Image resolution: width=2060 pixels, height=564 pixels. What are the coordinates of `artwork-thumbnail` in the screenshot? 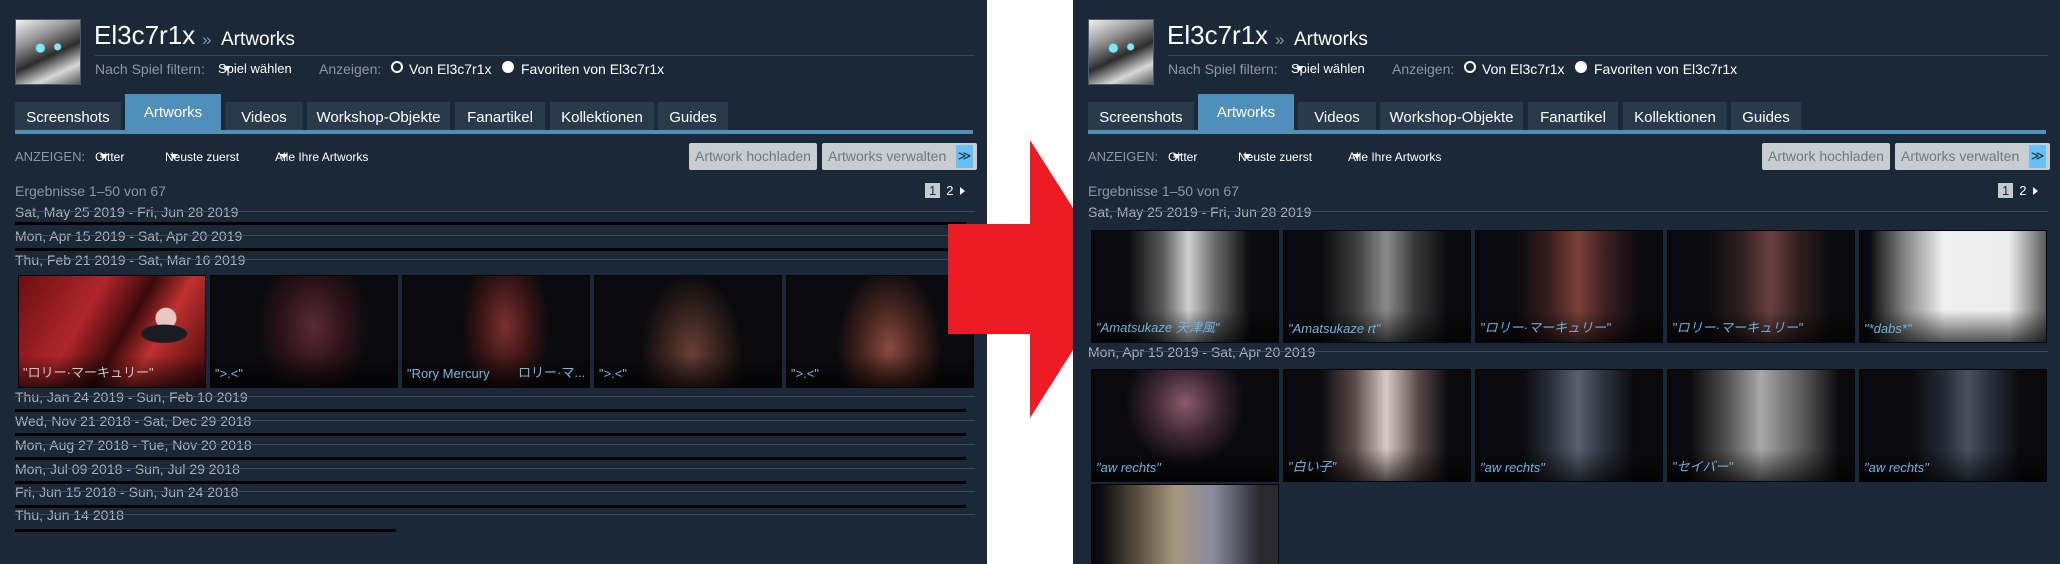 It's located at (1185, 524).